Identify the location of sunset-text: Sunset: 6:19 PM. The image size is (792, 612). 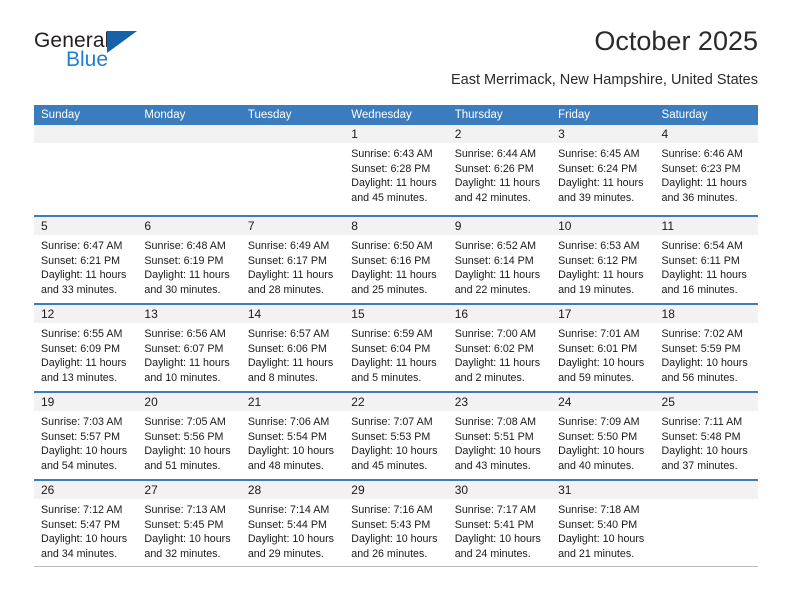
(184, 260).